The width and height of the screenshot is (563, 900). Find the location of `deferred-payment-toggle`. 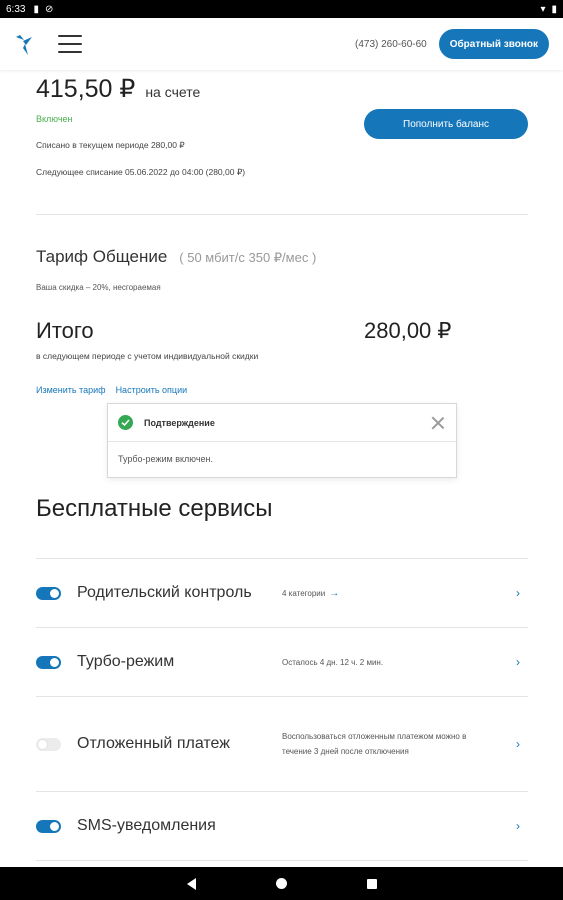

deferred-payment-toggle is located at coordinates (48, 744).